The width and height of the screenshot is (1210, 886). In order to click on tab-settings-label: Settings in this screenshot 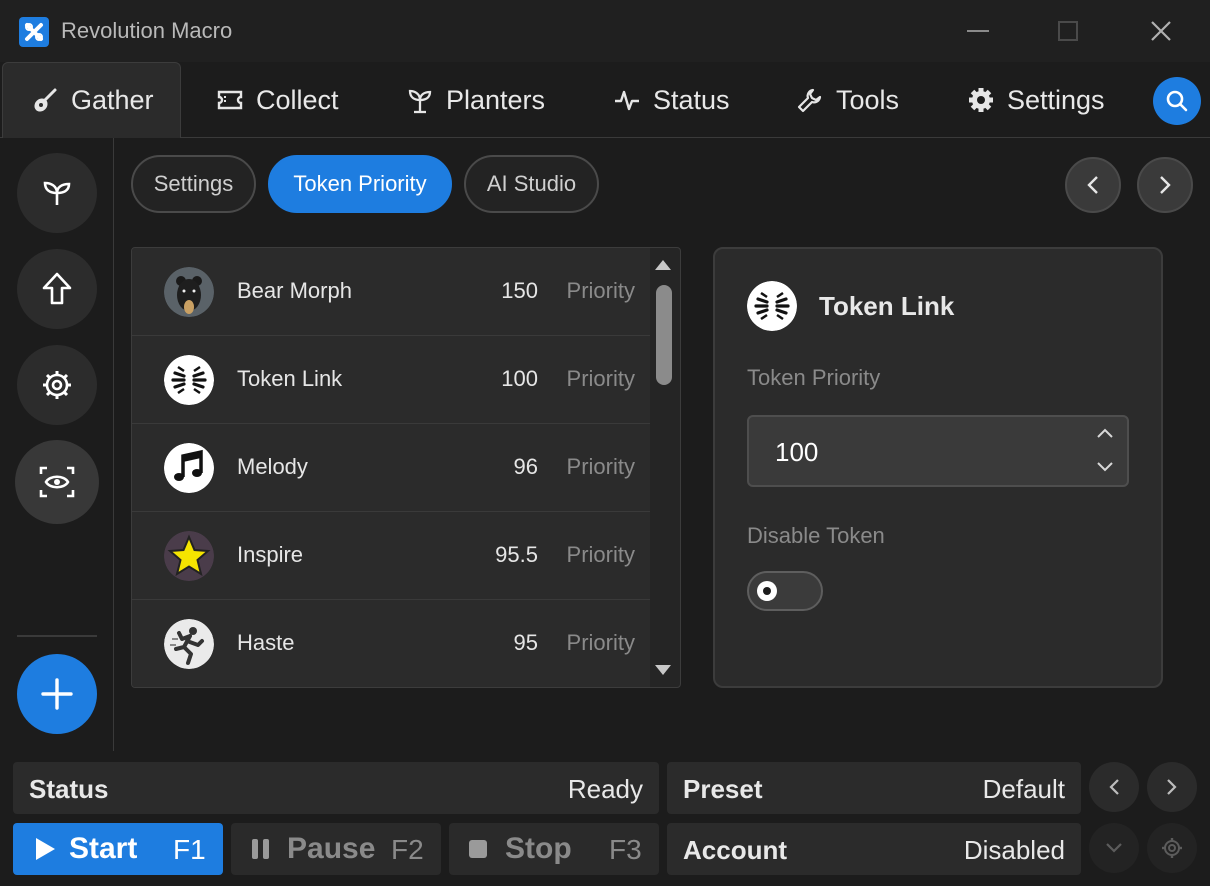, I will do `click(1056, 99)`.